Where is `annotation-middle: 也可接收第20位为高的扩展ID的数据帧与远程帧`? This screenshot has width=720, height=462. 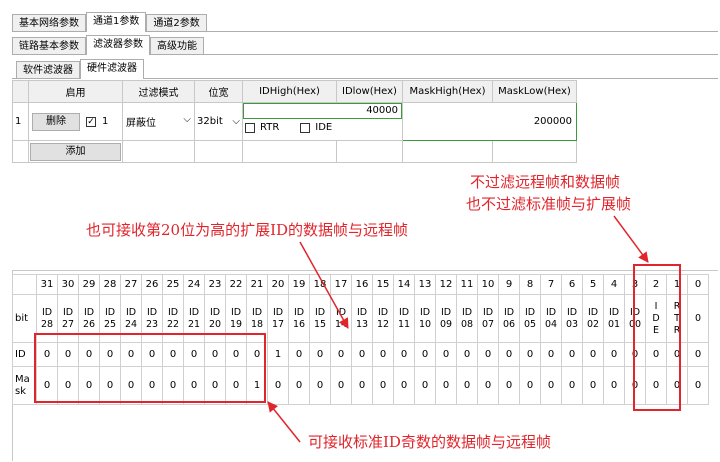
annotation-middle: 也可接收第20位为高的扩展ID的数据帧与远程帧 is located at coordinates (247, 230).